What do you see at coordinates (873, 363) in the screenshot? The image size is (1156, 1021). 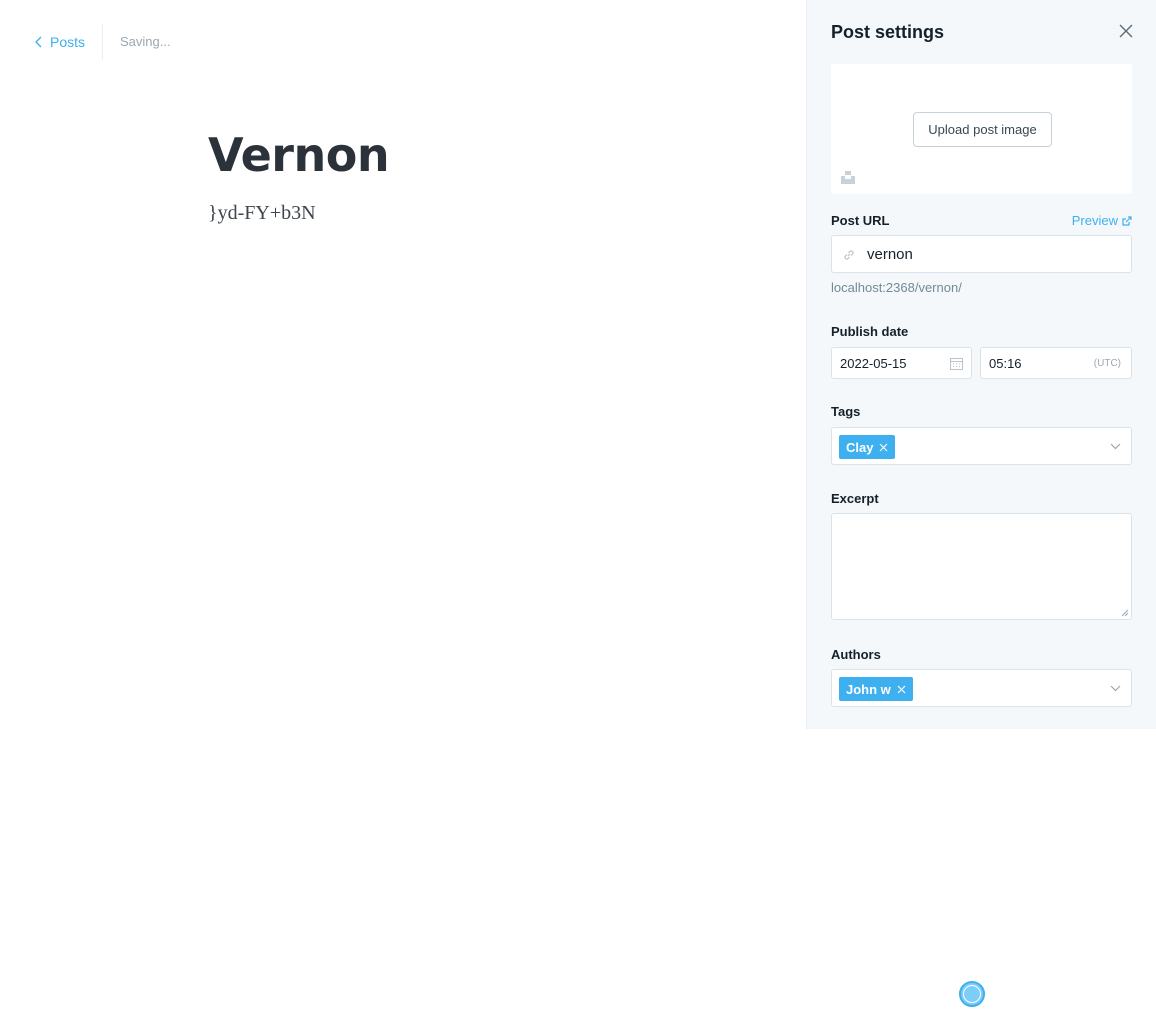 I see `publish-date-value: 2022-05-15` at bounding box center [873, 363].